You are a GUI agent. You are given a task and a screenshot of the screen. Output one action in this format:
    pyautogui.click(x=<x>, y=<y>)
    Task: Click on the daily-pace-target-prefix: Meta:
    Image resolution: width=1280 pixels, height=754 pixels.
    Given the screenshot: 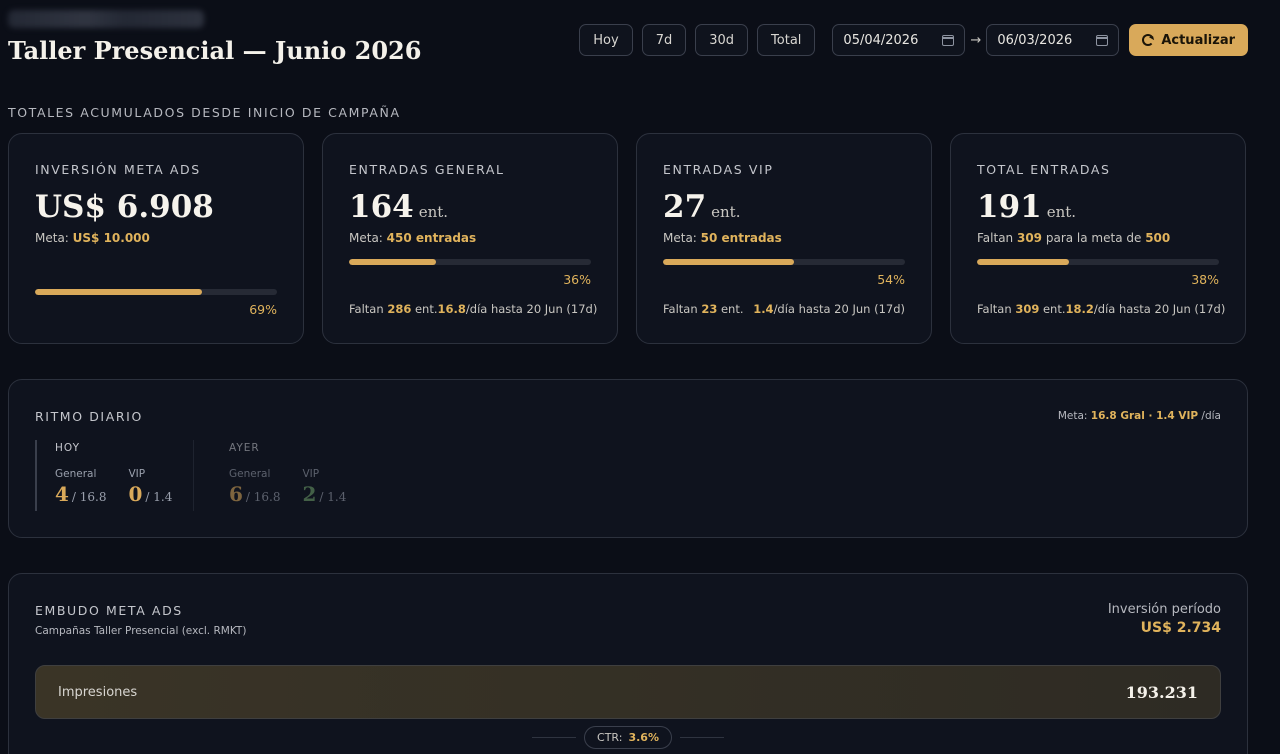 What is the action you would take?
    pyautogui.click(x=1074, y=416)
    